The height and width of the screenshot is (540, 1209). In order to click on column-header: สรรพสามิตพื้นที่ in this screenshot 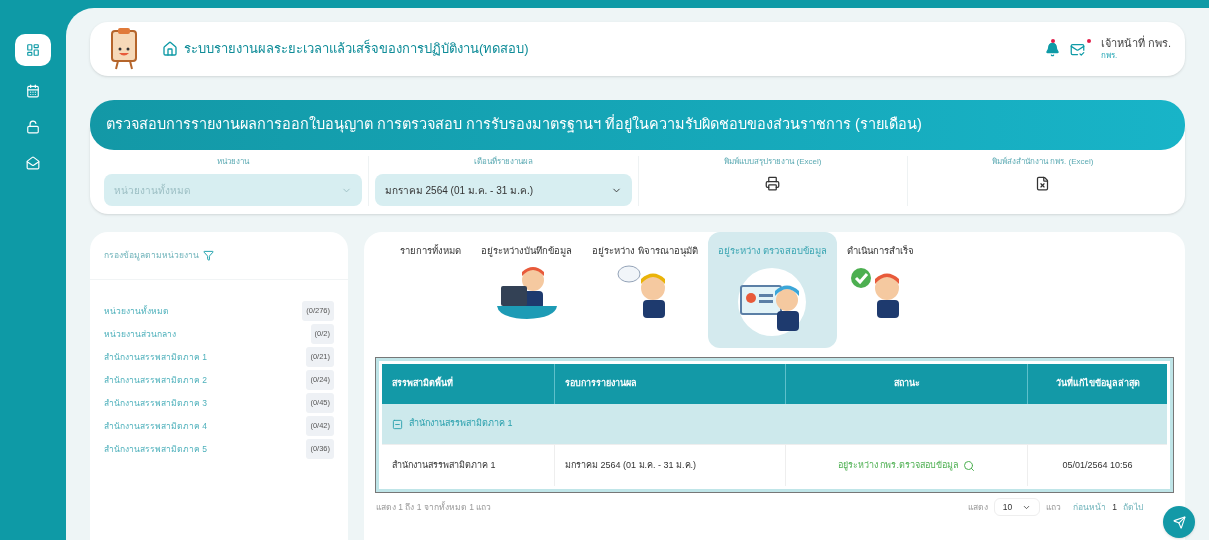, I will do `click(468, 384)`.